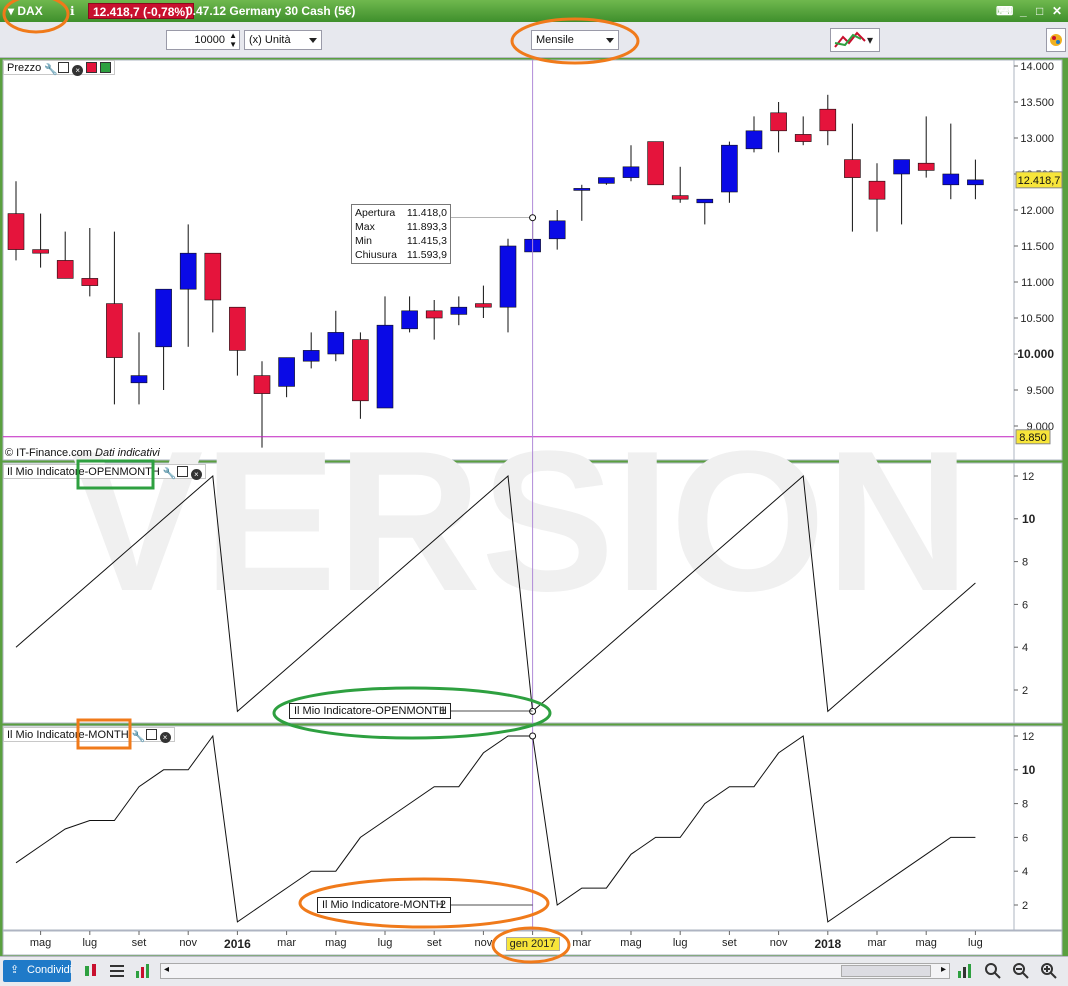 This screenshot has height=986, width=1068. What do you see at coordinates (1028, 737) in the screenshot?
I see `indicator-y-tick-label: 12` at bounding box center [1028, 737].